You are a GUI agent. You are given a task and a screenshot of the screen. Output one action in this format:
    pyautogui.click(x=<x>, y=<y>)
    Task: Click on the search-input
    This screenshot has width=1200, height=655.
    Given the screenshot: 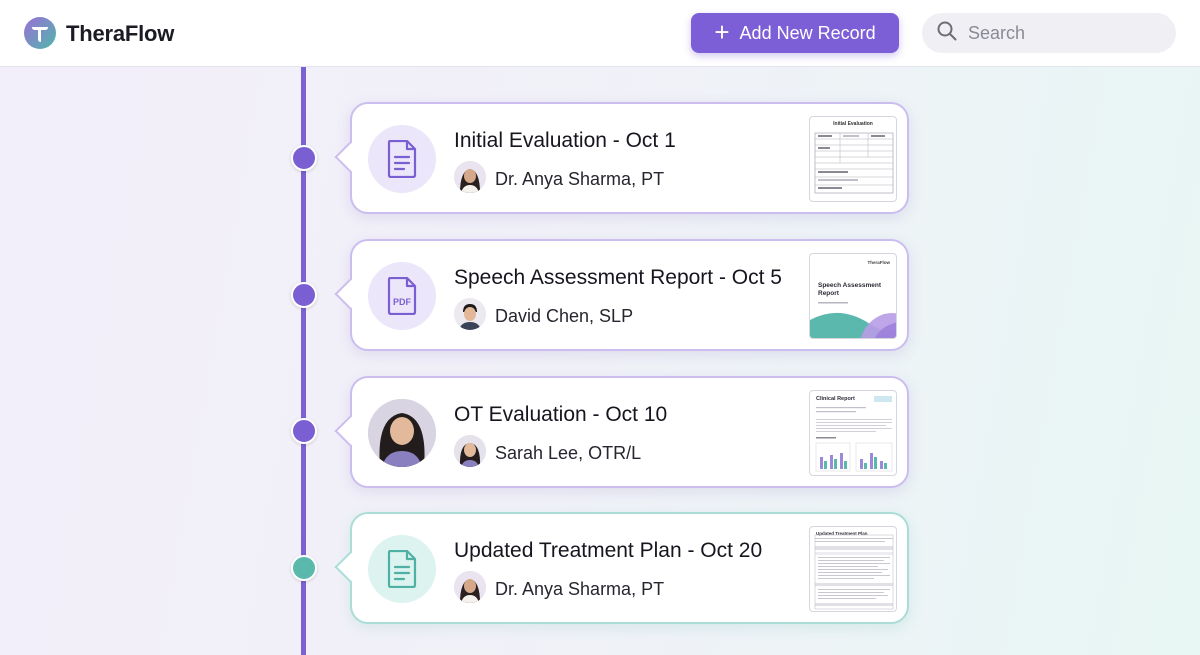 What is the action you would take?
    pyautogui.click(x=1063, y=33)
    